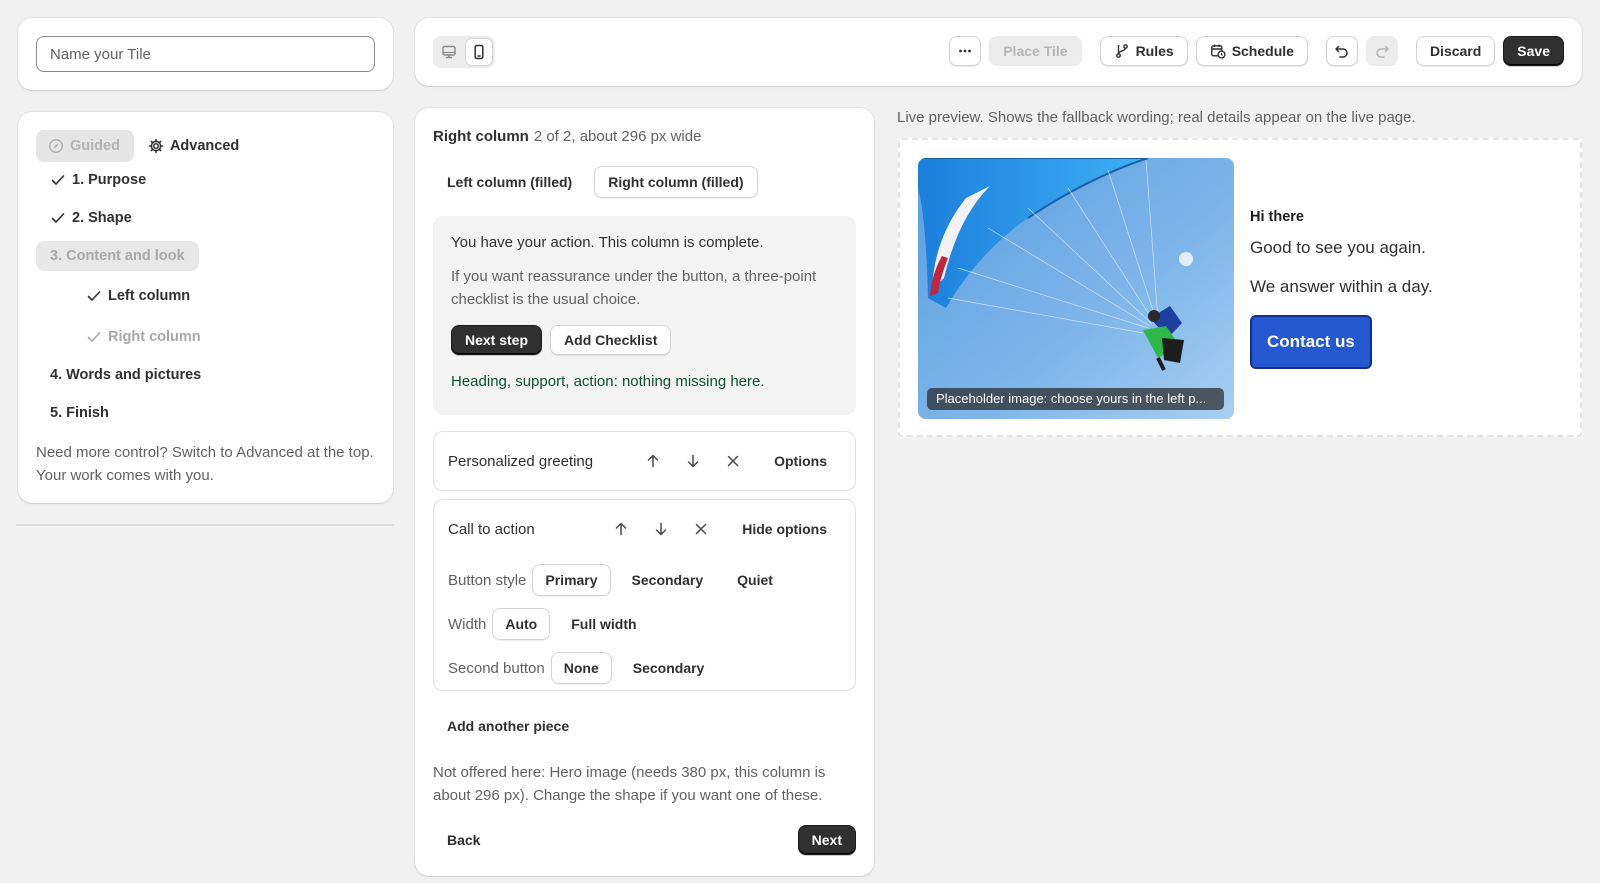 The height and width of the screenshot is (883, 1600). I want to click on gear-icon, so click(156, 146).